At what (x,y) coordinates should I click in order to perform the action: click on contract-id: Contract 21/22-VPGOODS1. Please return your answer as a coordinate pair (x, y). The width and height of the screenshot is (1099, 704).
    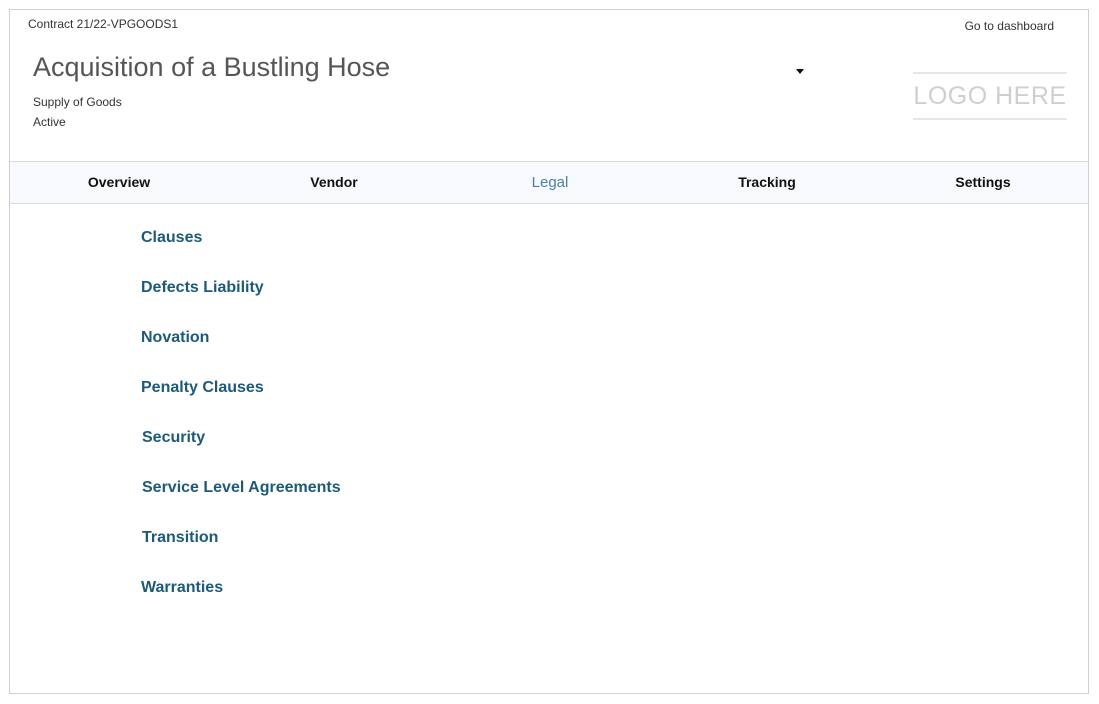
    Looking at the image, I should click on (103, 24).